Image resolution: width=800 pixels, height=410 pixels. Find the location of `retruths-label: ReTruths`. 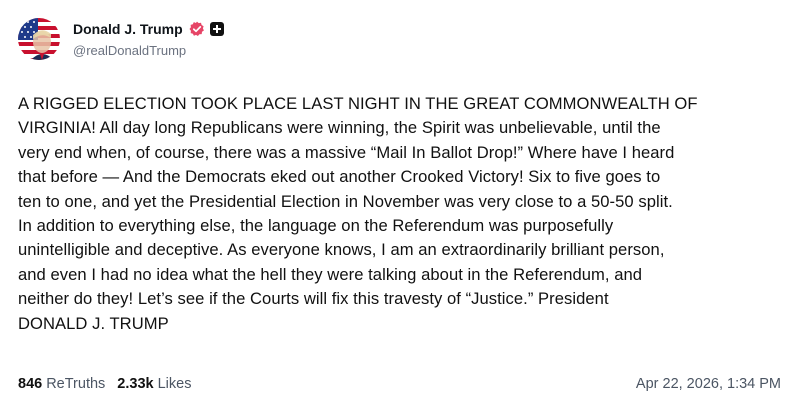

retruths-label: ReTruths is located at coordinates (76, 384).